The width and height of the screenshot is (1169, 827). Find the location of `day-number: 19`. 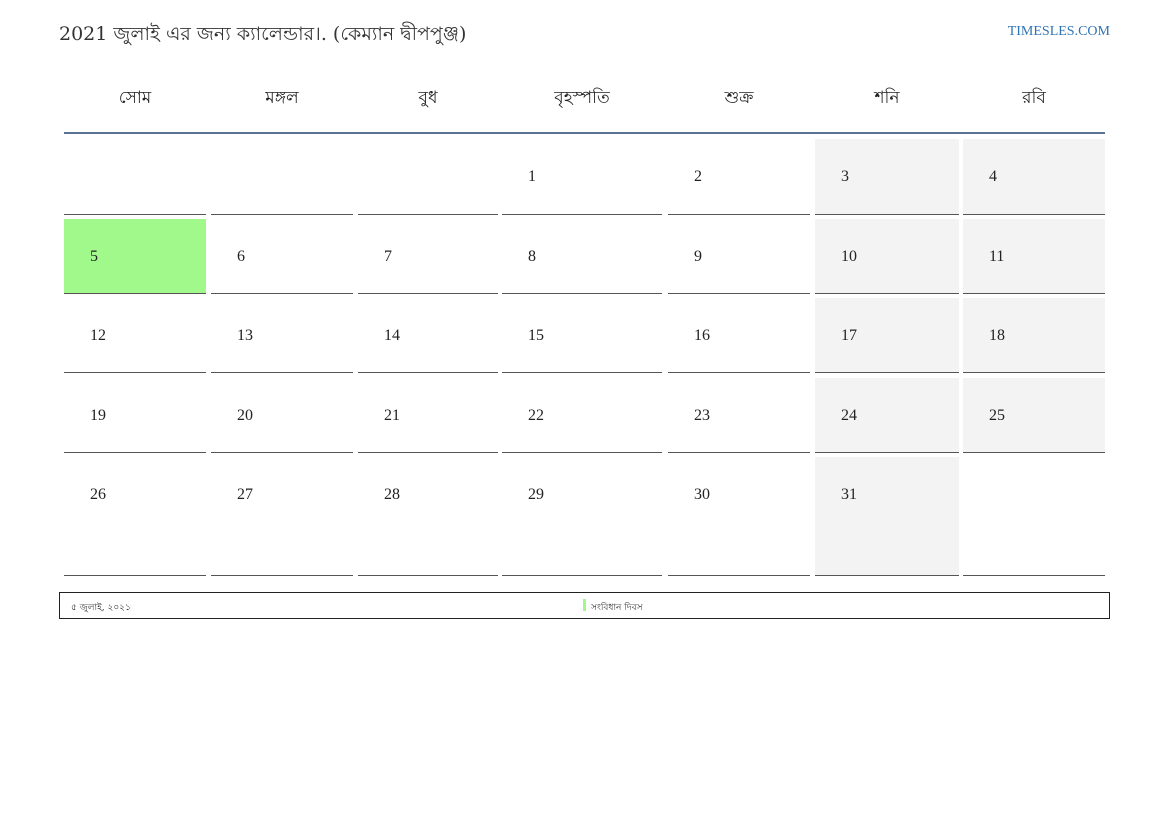

day-number: 19 is located at coordinates (98, 415).